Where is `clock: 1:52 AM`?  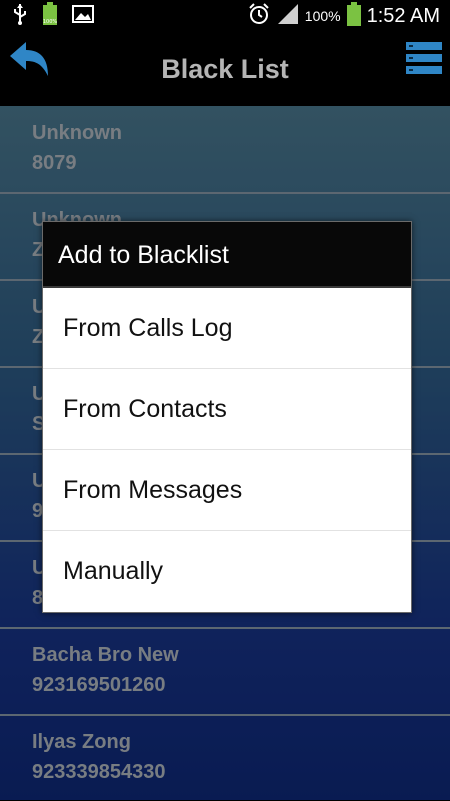 clock: 1:52 AM is located at coordinates (403, 15).